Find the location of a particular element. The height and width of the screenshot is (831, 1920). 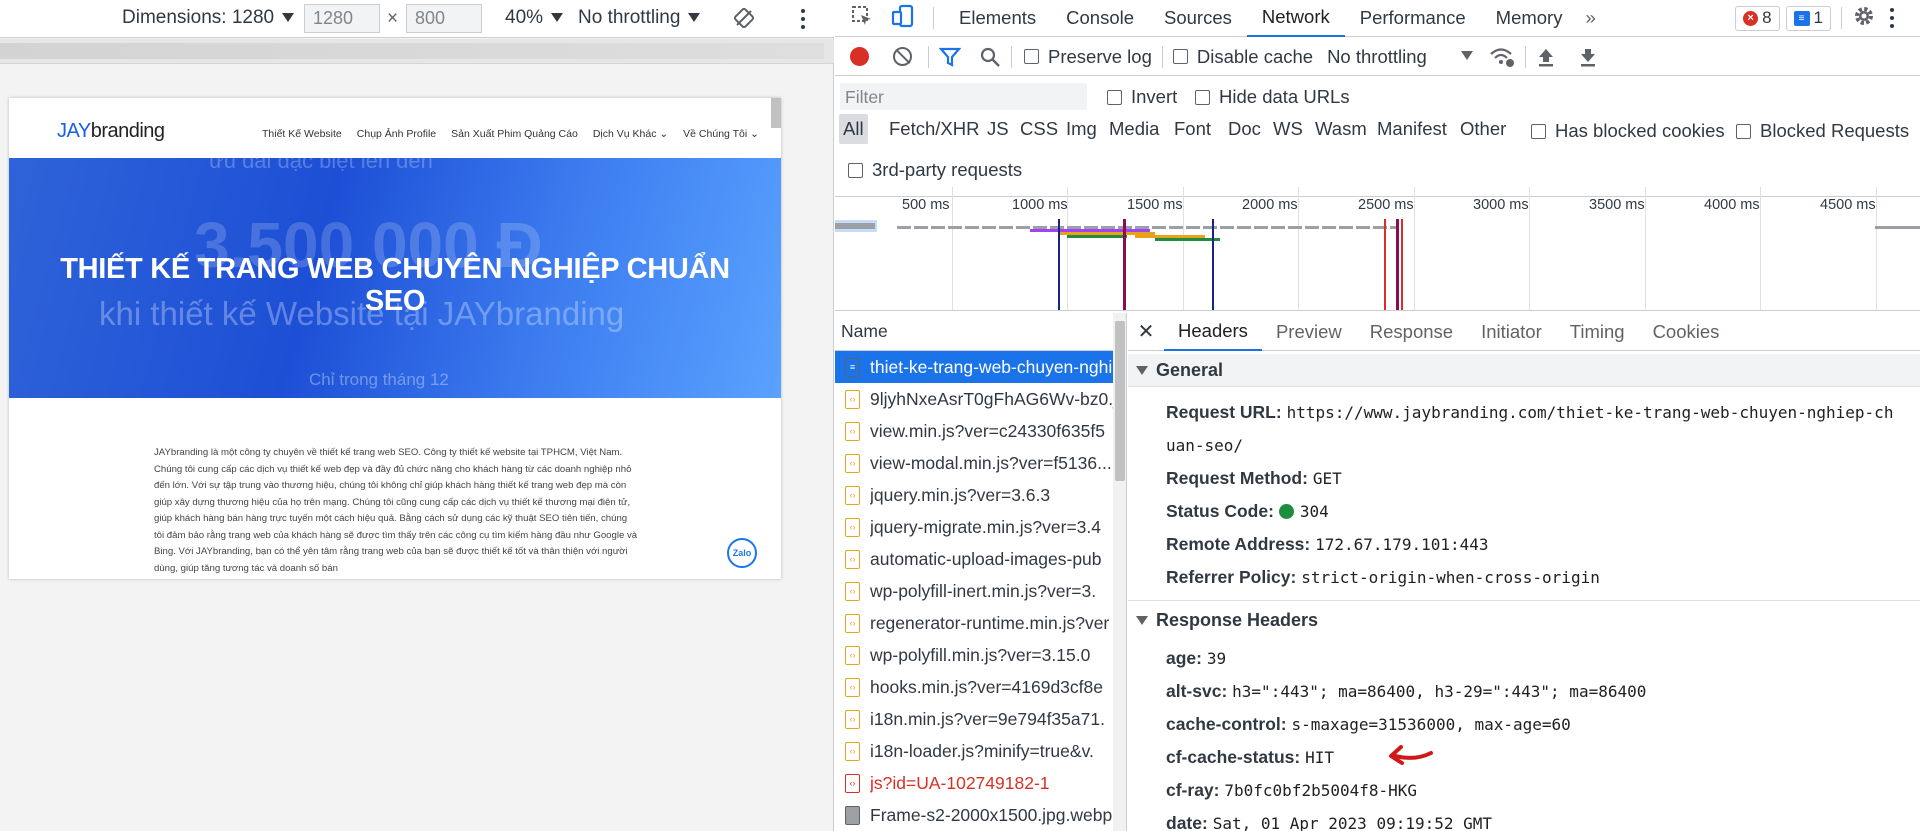

errors-badge: × 8 is located at coordinates (1757, 18).